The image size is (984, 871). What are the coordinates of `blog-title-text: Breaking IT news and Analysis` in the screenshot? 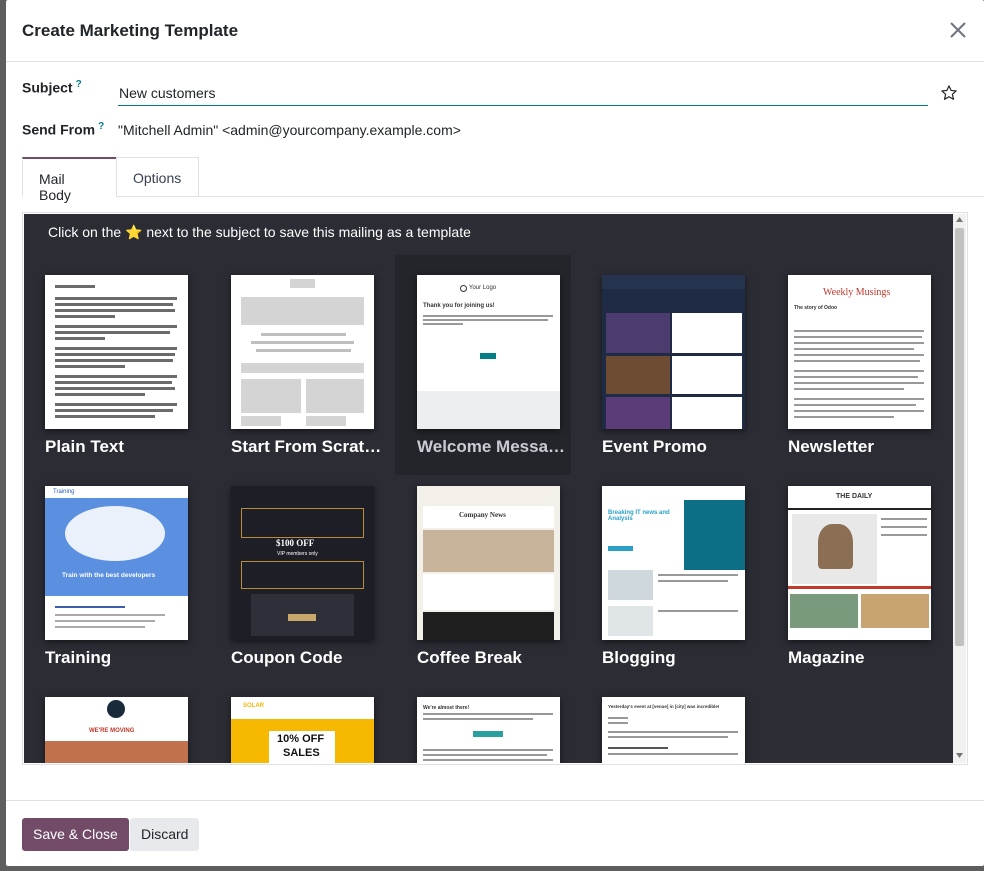 It's located at (639, 516).